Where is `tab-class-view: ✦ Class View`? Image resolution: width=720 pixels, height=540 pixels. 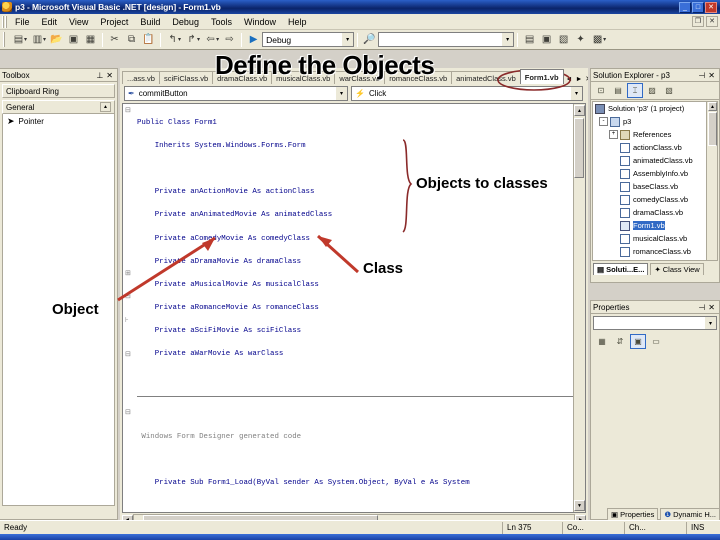
tab-class-view: ✦ Class View is located at coordinates (677, 269).